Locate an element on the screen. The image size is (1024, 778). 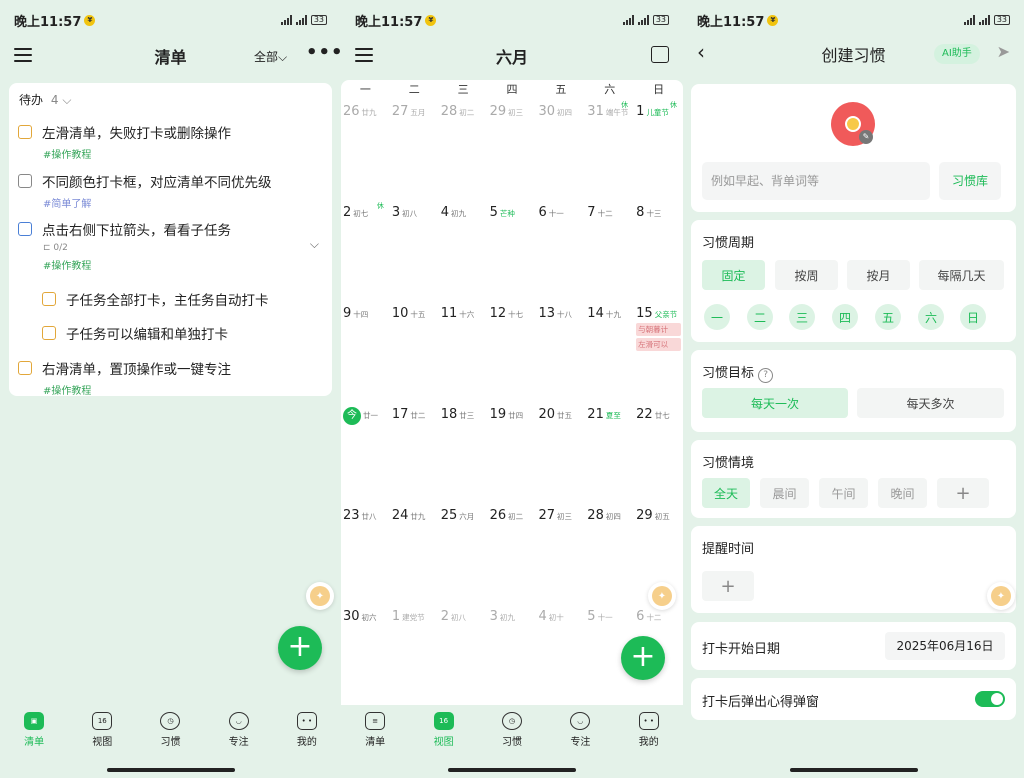
day-cell: 23 廿八 is located at coordinates (365, 554).